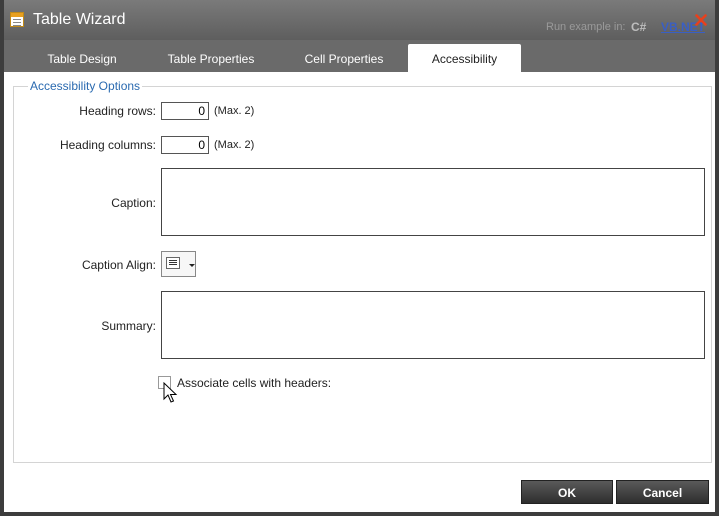 This screenshot has height=516, width=719. Describe the element at coordinates (128, 326) in the screenshot. I see `summary-label: Summary:` at that location.